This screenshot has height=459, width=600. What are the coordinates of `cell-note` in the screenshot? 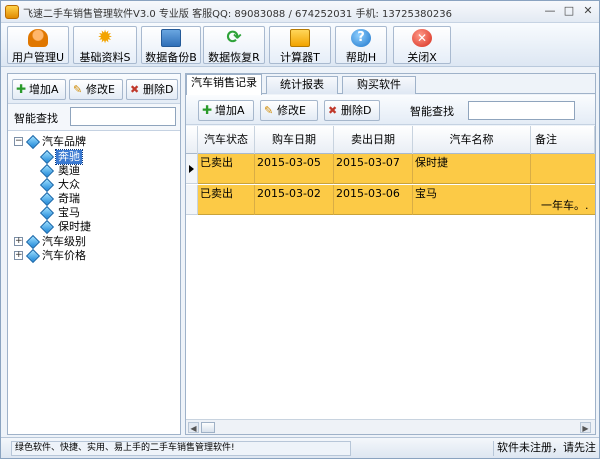 It's located at (563, 169).